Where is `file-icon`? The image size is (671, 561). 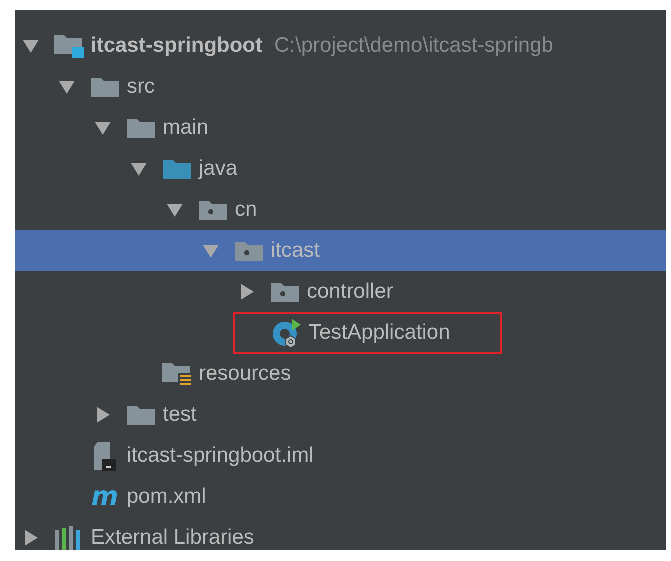 file-icon is located at coordinates (105, 455).